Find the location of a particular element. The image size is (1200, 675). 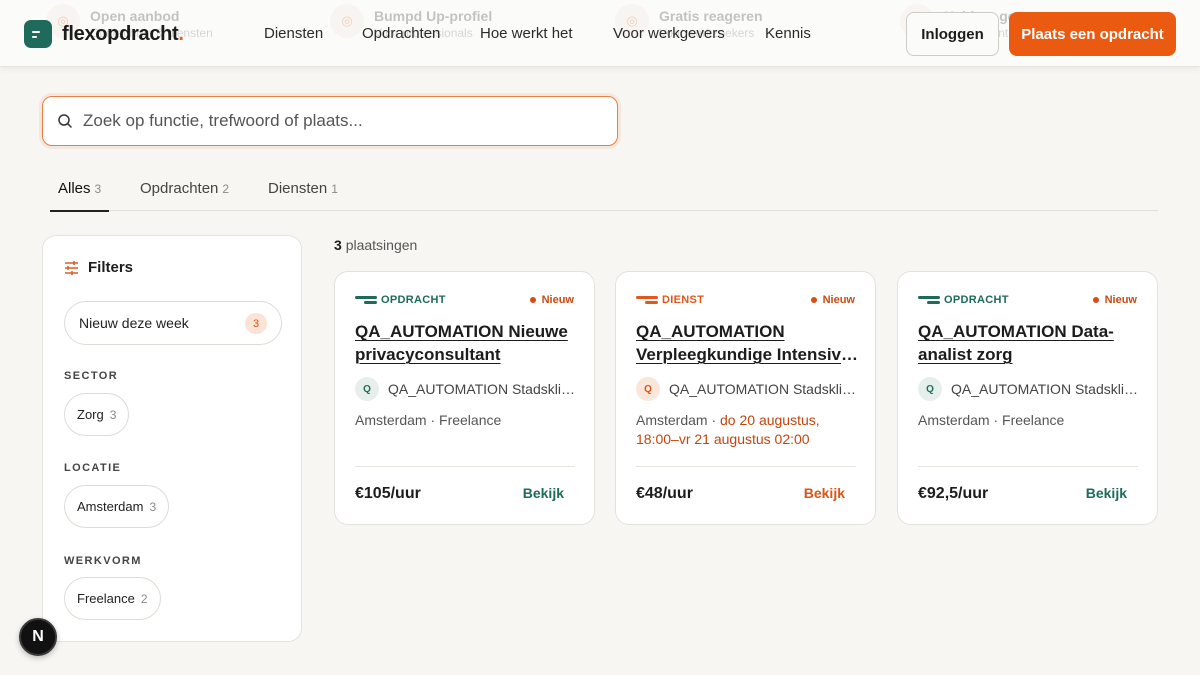

filter-label: Nieuw deze week is located at coordinates (134, 323).